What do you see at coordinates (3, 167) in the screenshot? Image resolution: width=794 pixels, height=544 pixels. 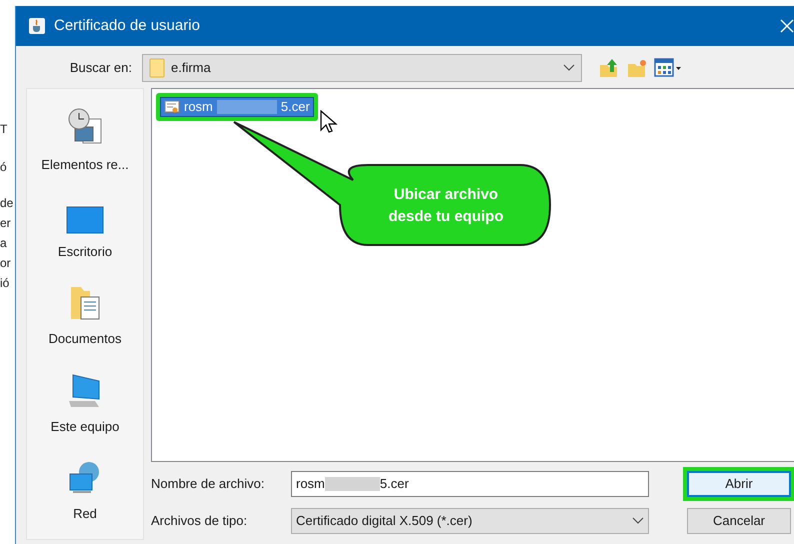 I see `background-text: ó` at bounding box center [3, 167].